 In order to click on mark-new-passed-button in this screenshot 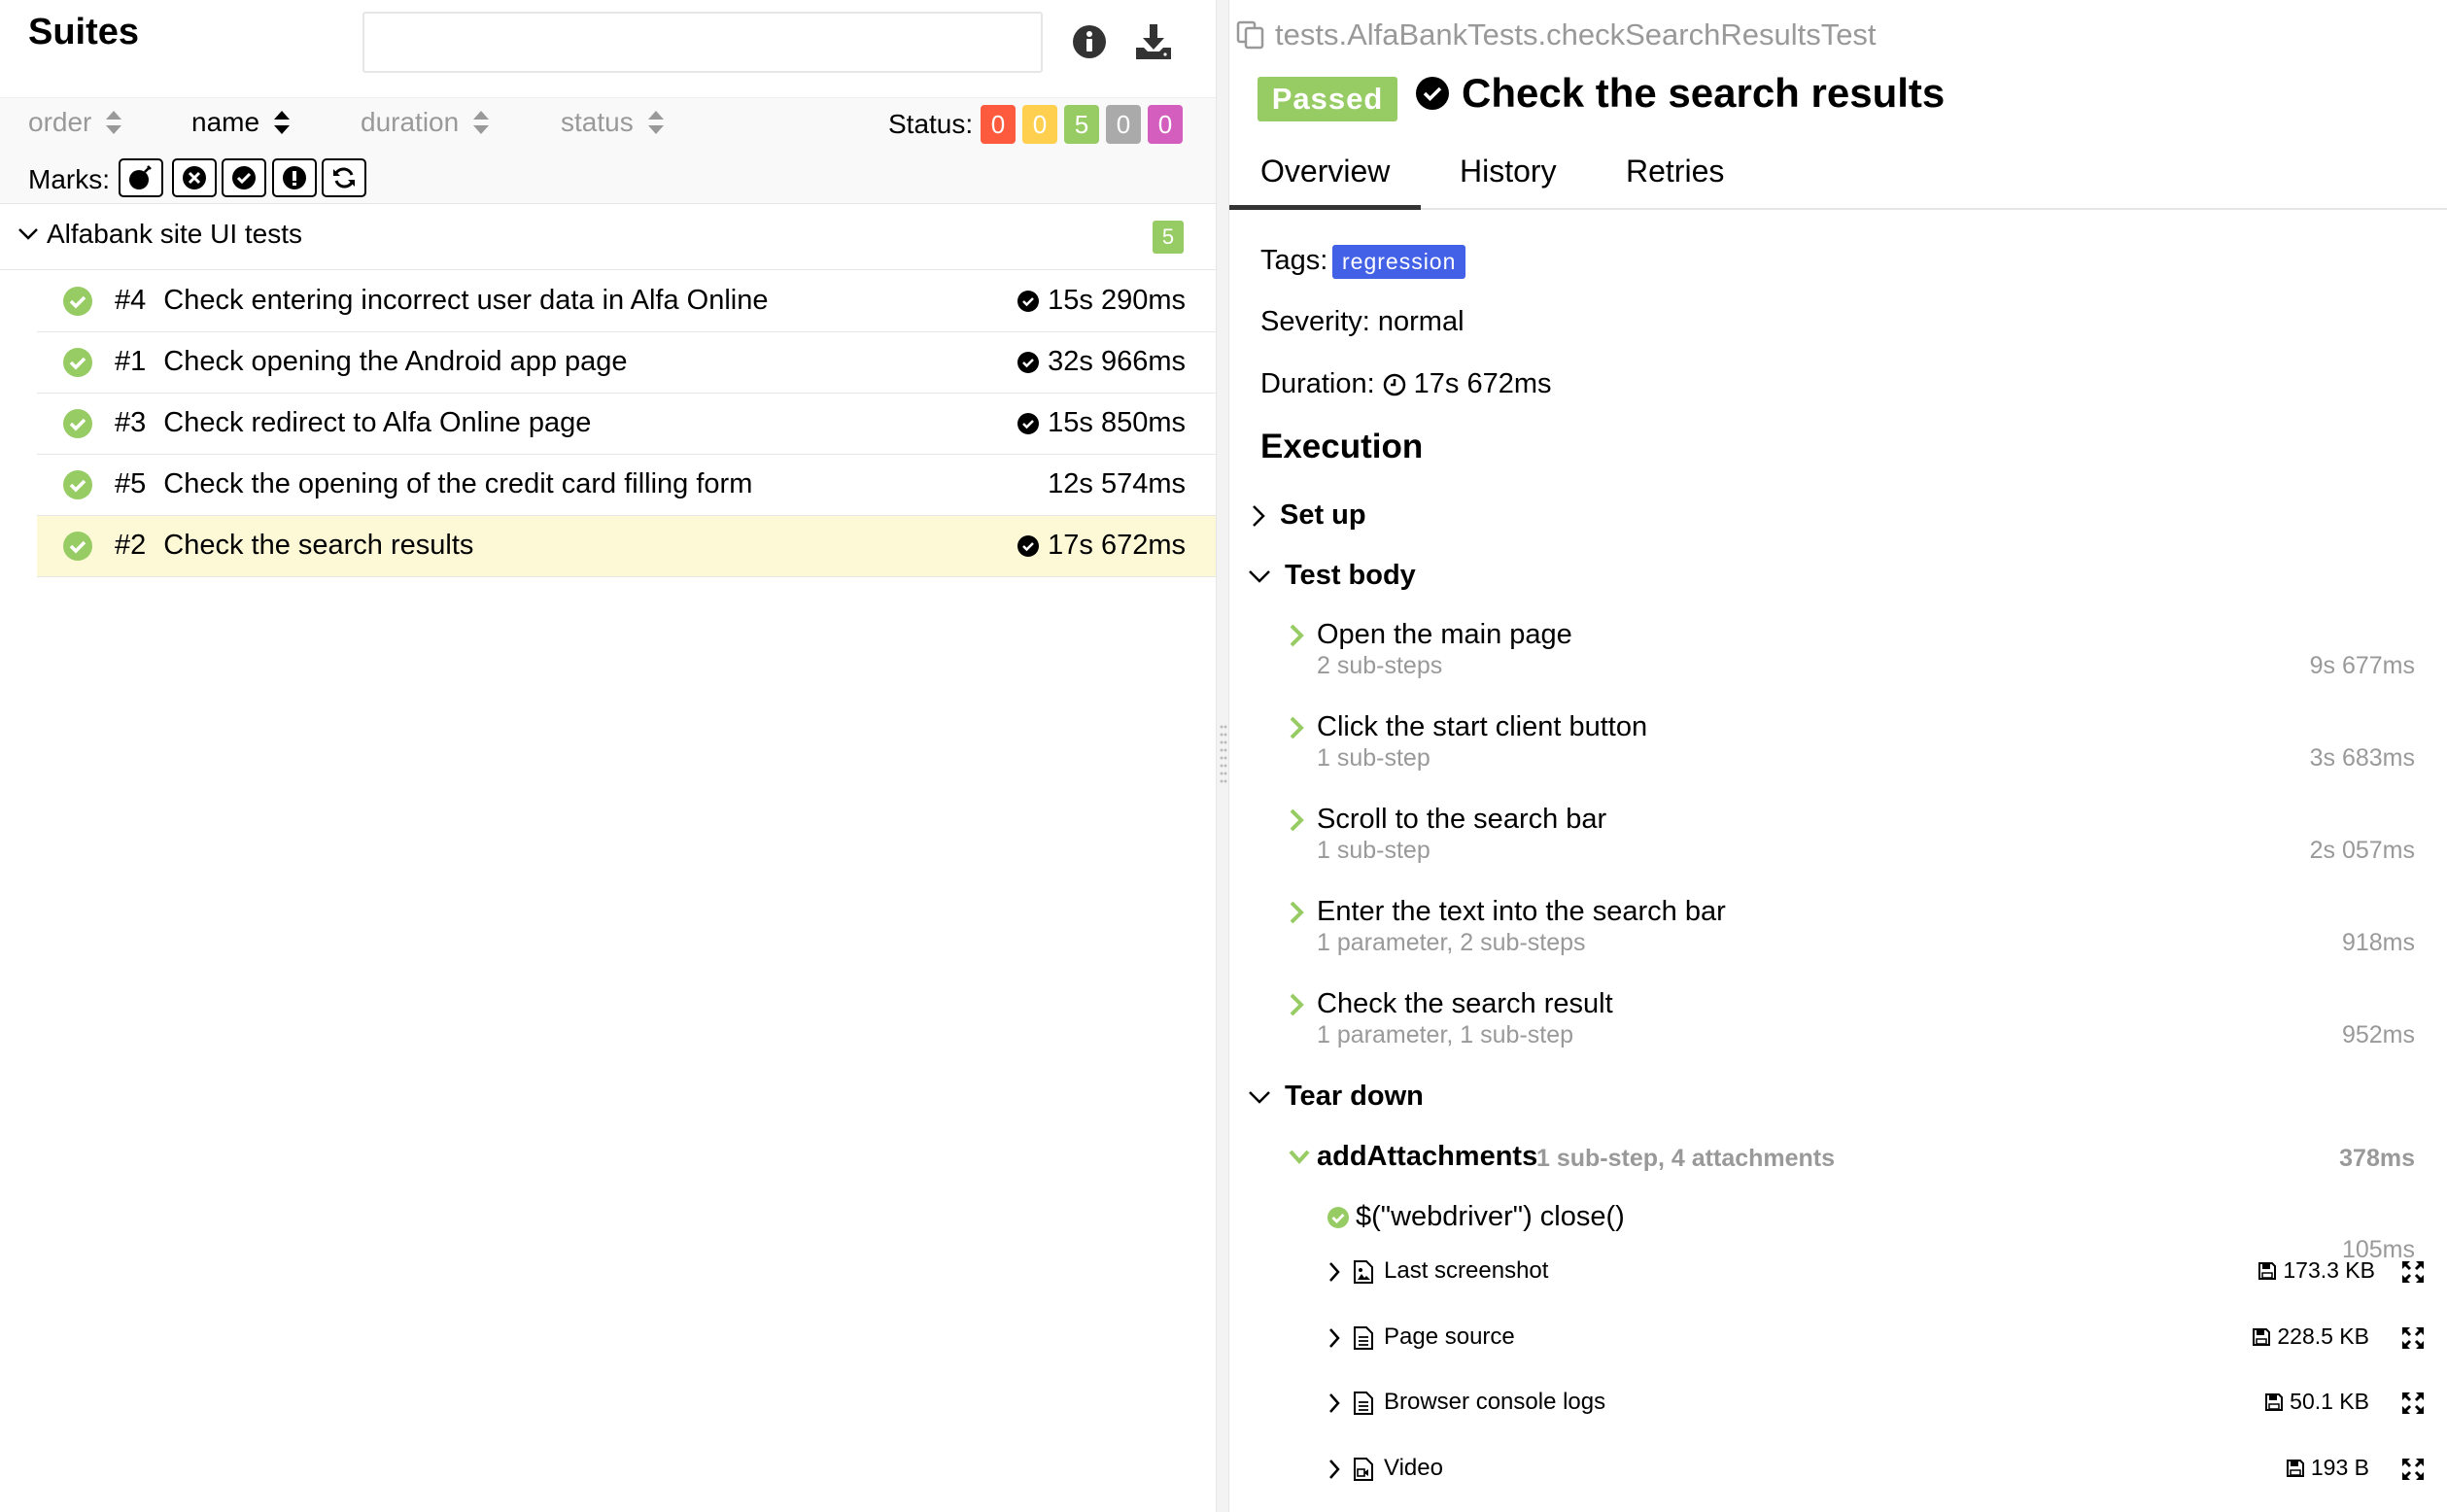, I will do `click(244, 177)`.